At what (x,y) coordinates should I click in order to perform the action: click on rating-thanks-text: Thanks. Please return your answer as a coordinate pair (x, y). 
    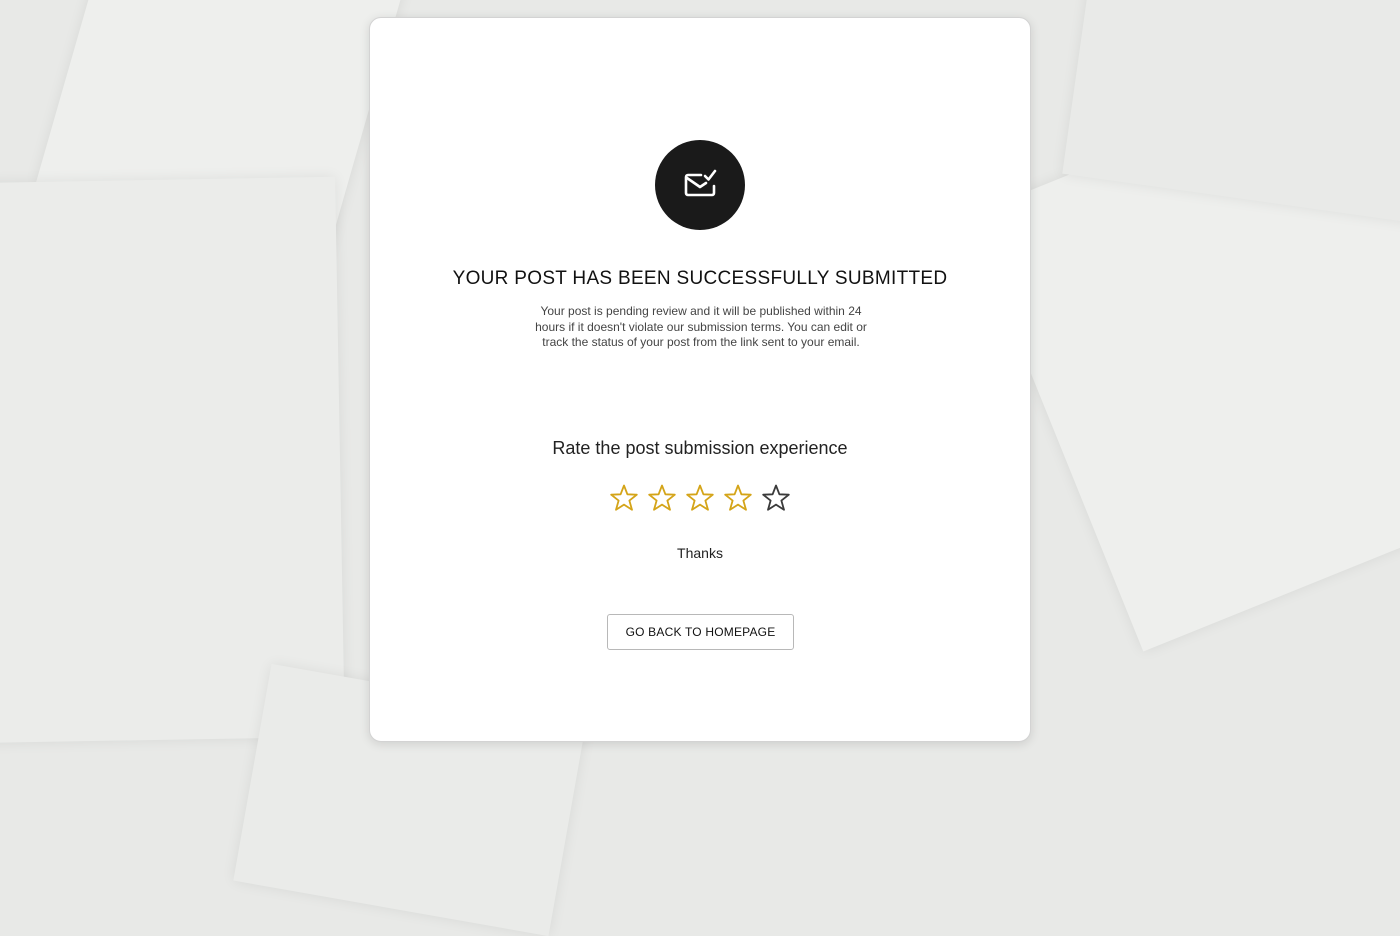
    Looking at the image, I should click on (700, 553).